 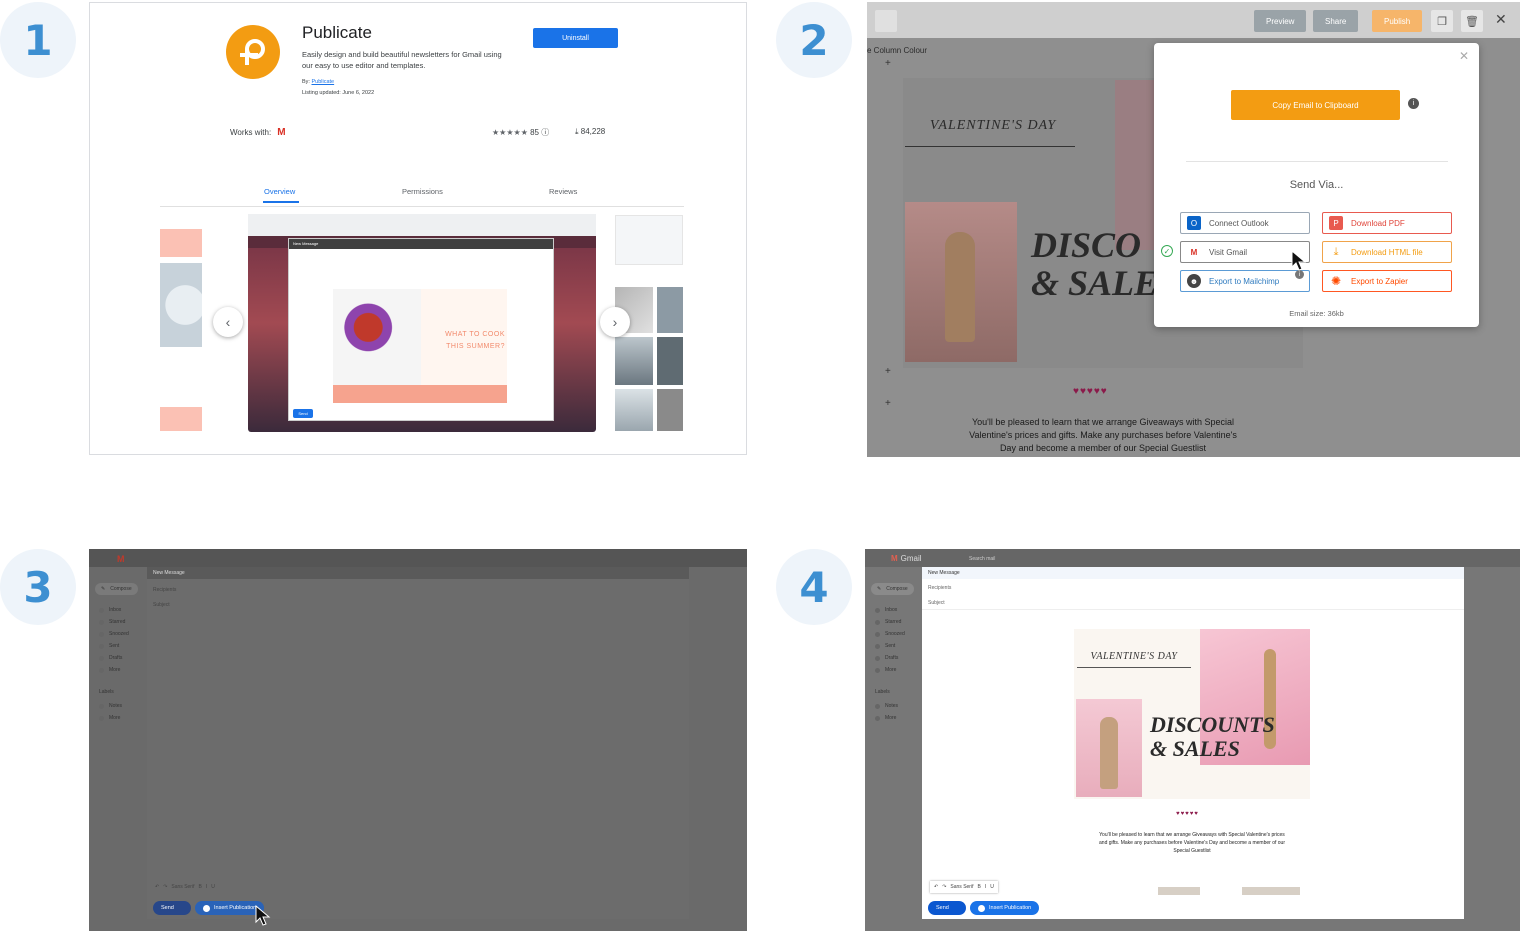 I want to click on publisher-link: Publicate, so click(x=322, y=82).